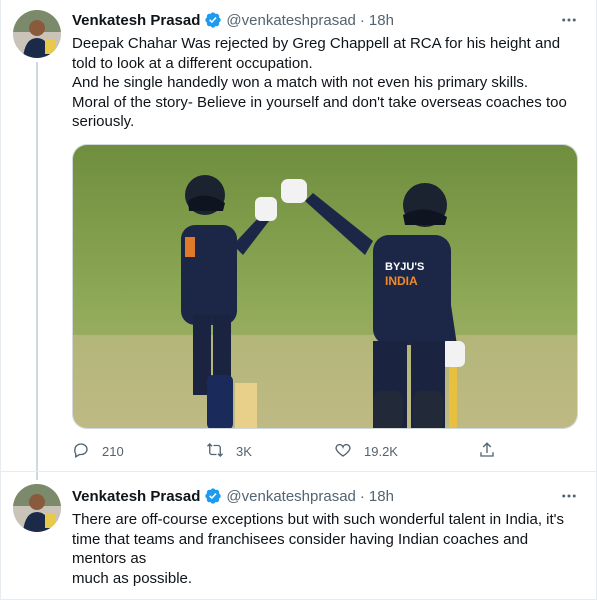  Describe the element at coordinates (192, 63) in the screenshot. I see `tweet-text-line: told to look at a different occupation.` at that location.